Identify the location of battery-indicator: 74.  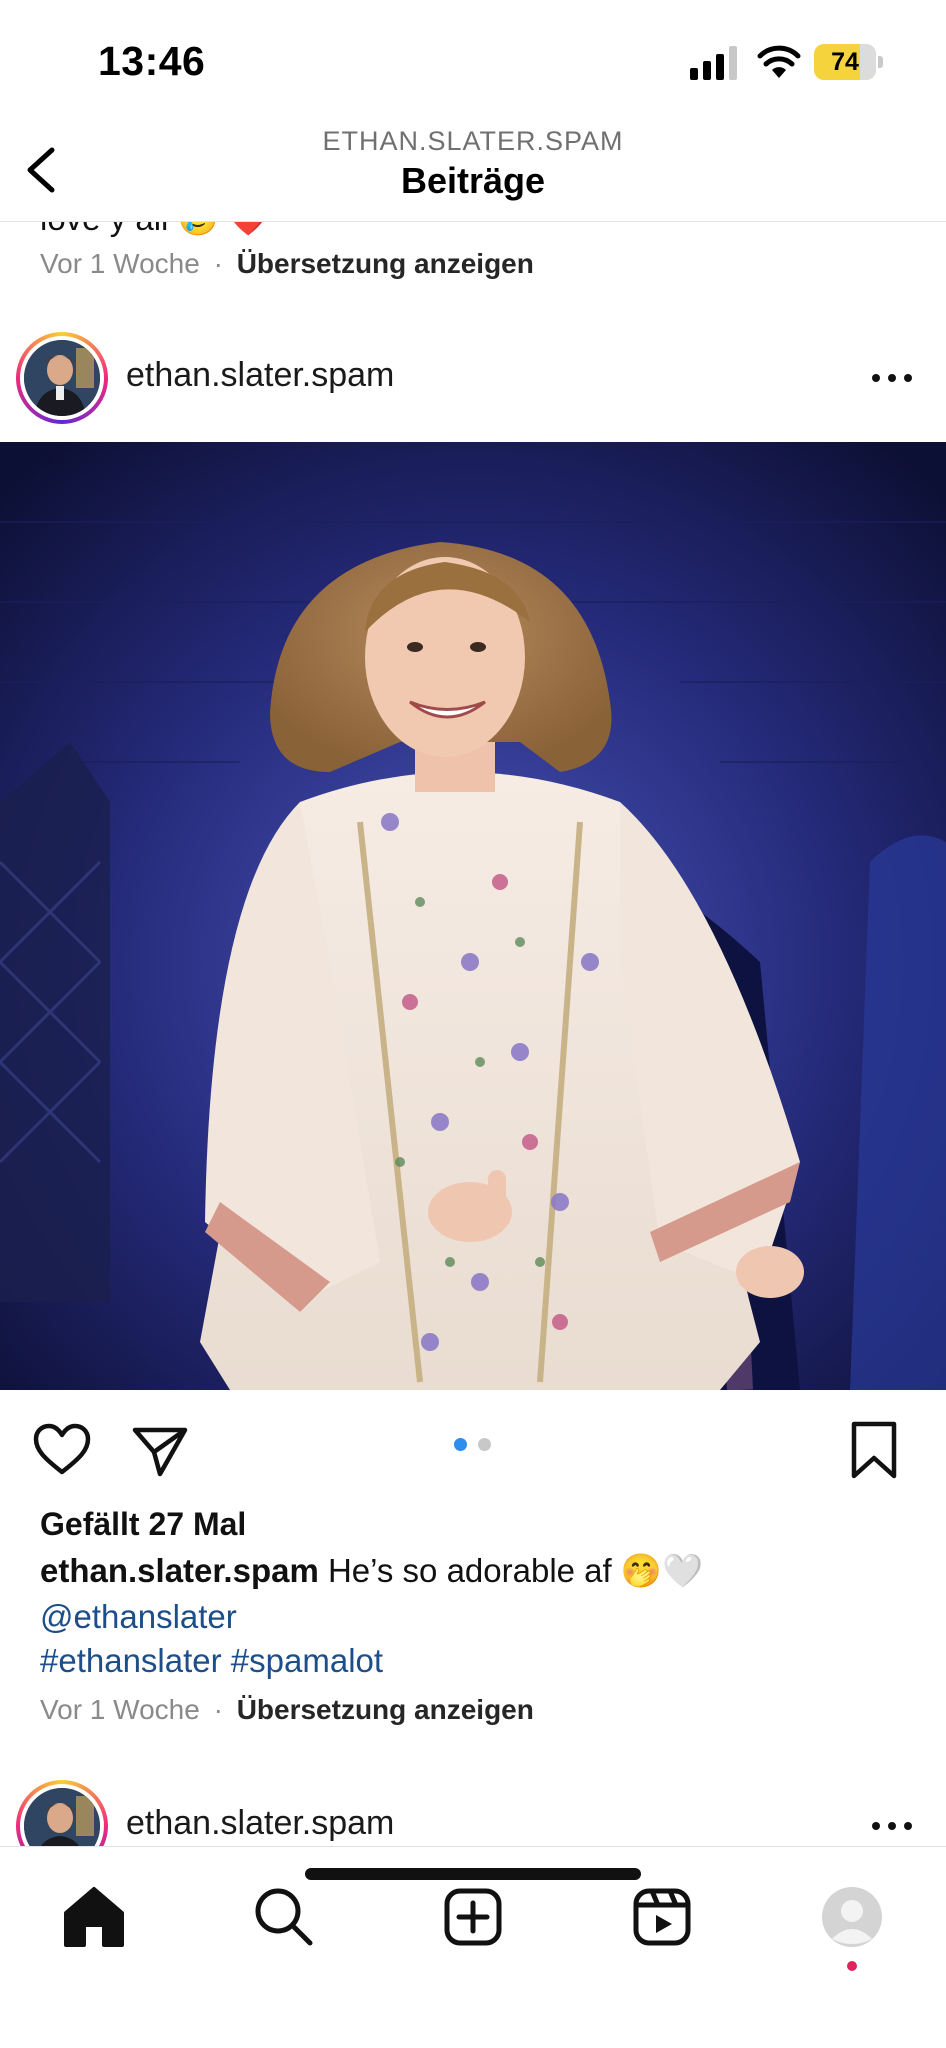
(848, 62).